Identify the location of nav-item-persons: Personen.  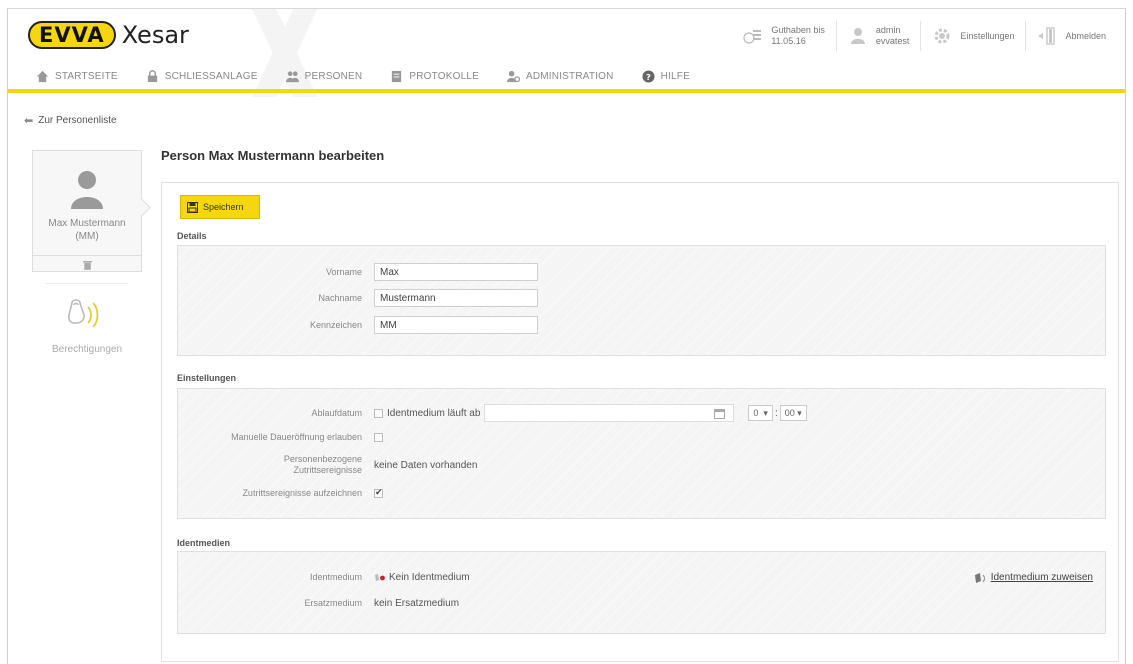
(324, 76).